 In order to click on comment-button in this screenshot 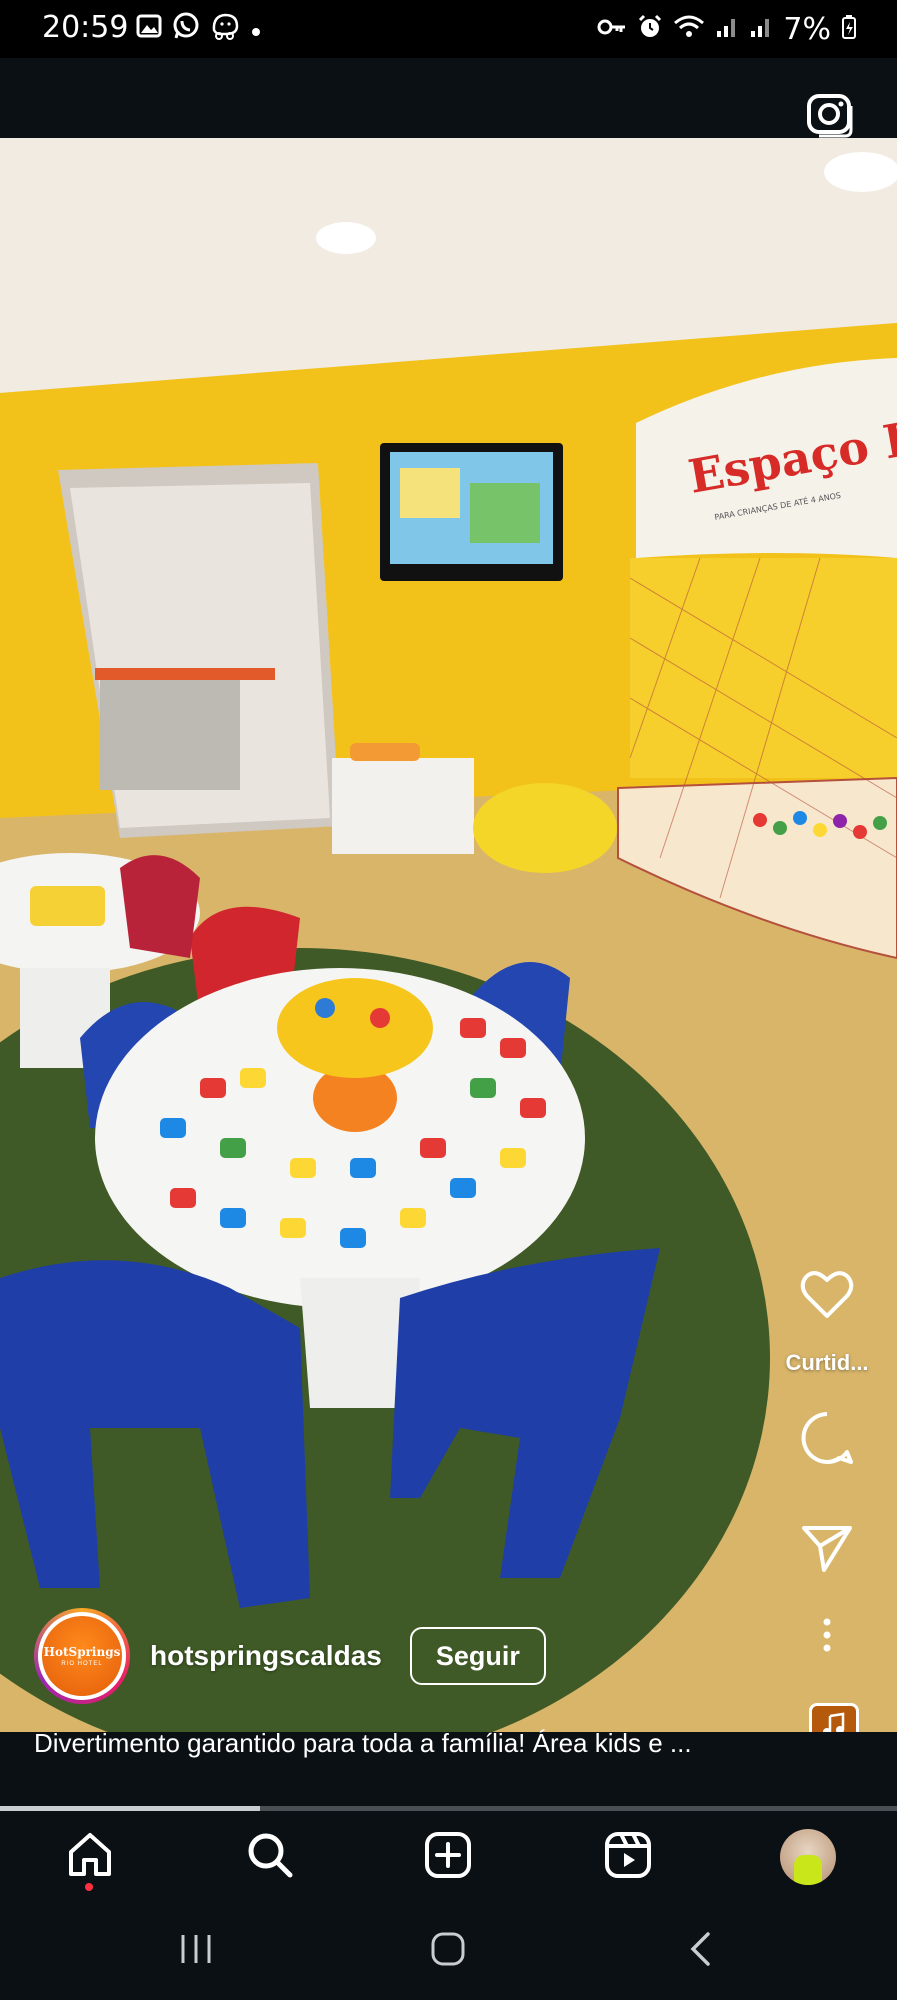, I will do `click(827, 1440)`.